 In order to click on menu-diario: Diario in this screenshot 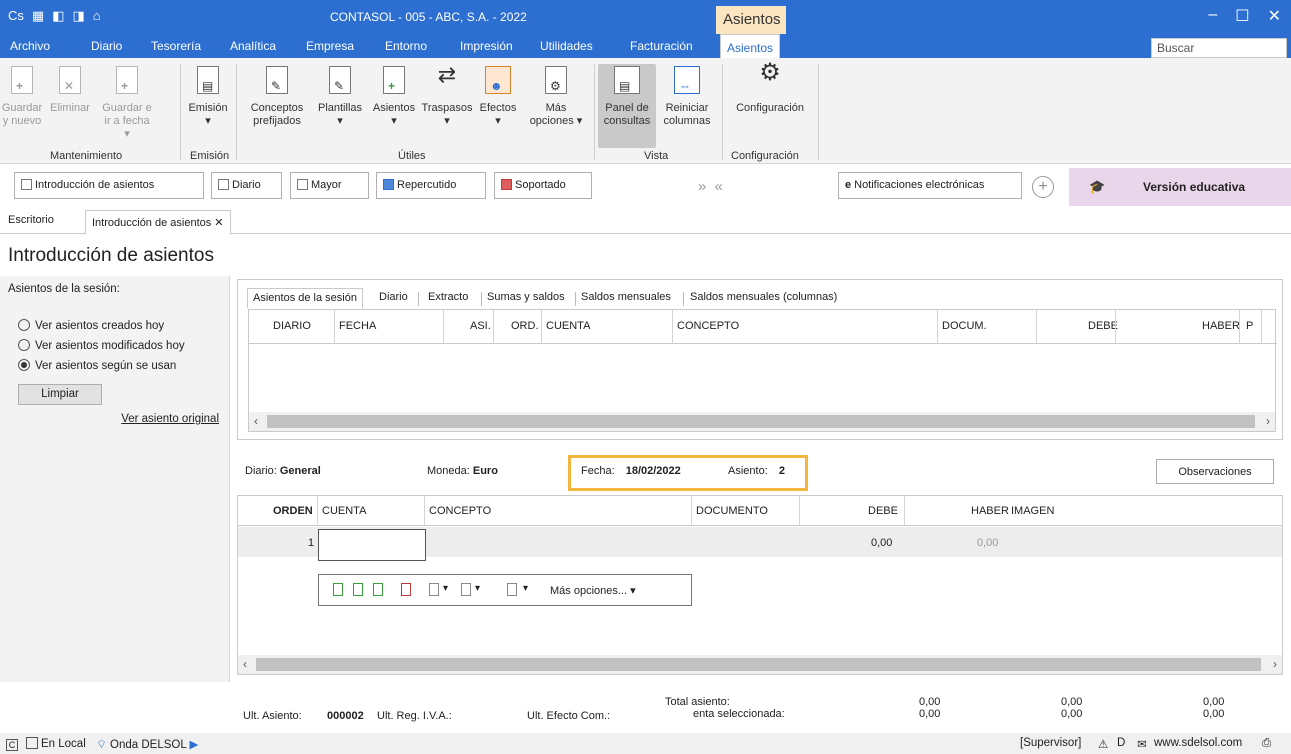, I will do `click(106, 46)`.